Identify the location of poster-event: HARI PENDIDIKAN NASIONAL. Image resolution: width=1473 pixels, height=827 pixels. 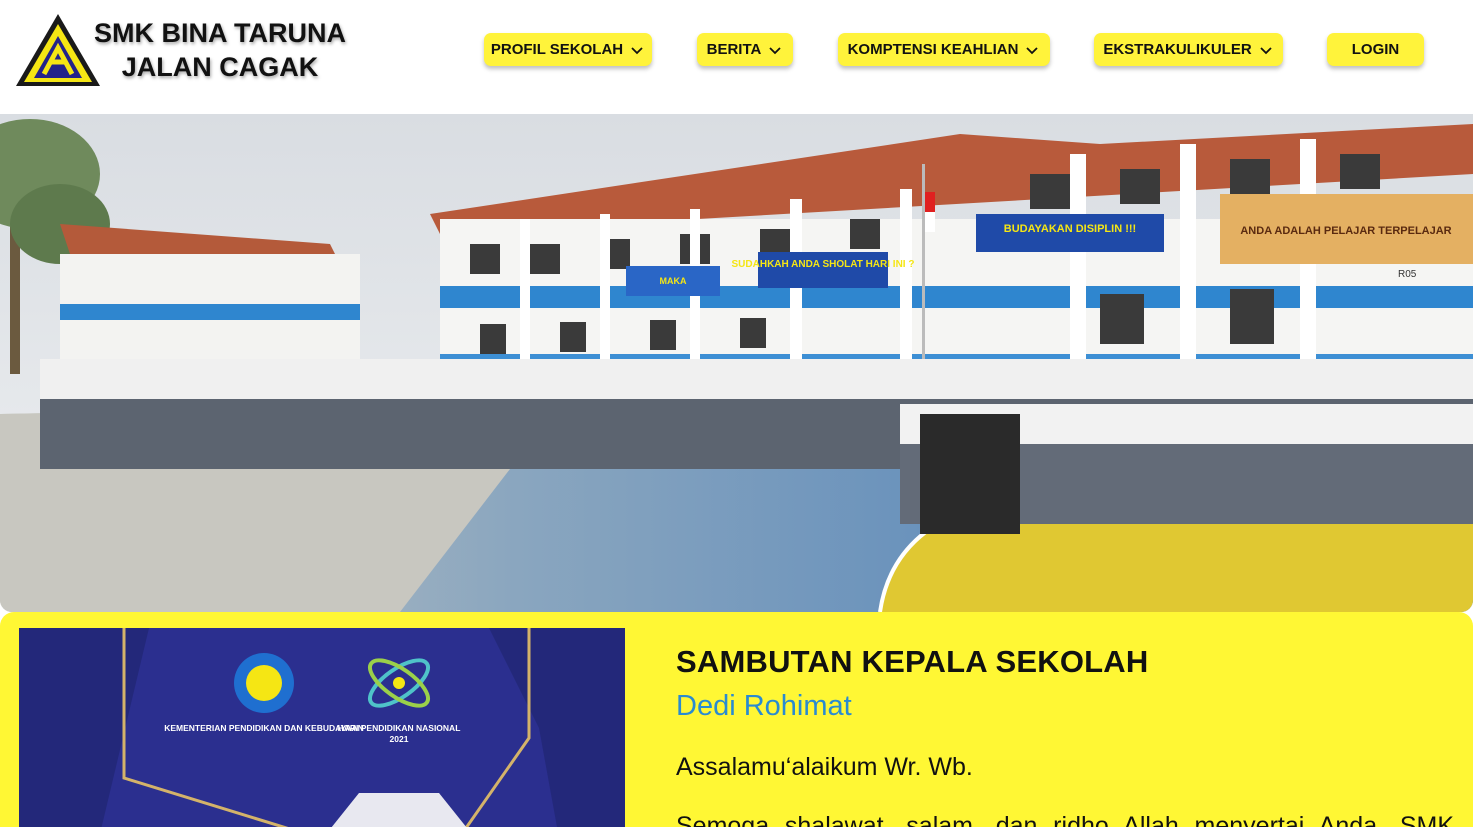
(399, 728).